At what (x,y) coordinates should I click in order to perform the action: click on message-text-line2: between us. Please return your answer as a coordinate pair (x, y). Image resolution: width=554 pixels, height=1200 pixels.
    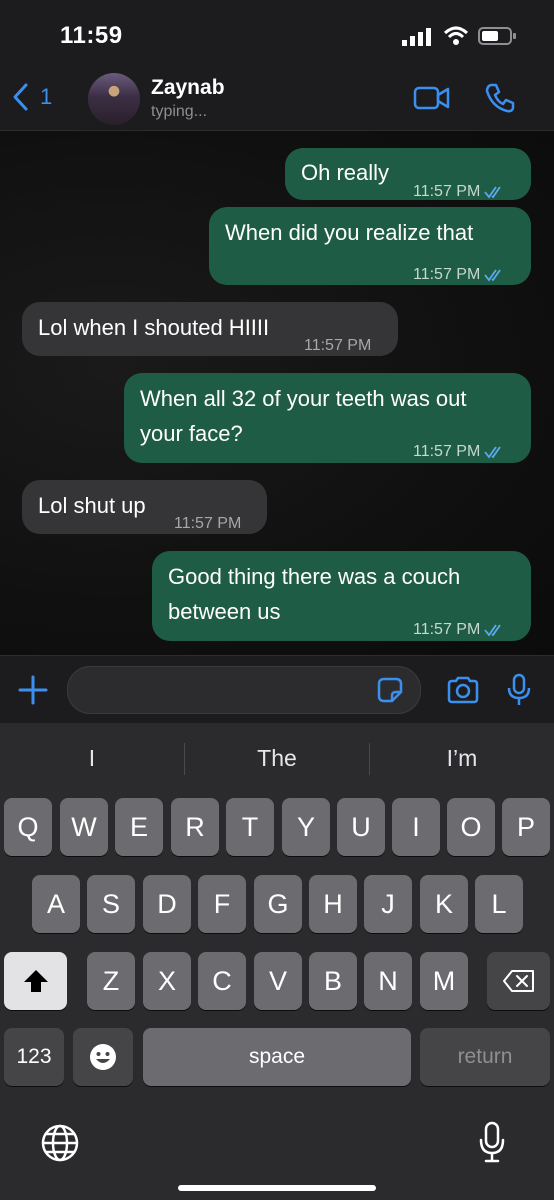
    Looking at the image, I should click on (224, 611).